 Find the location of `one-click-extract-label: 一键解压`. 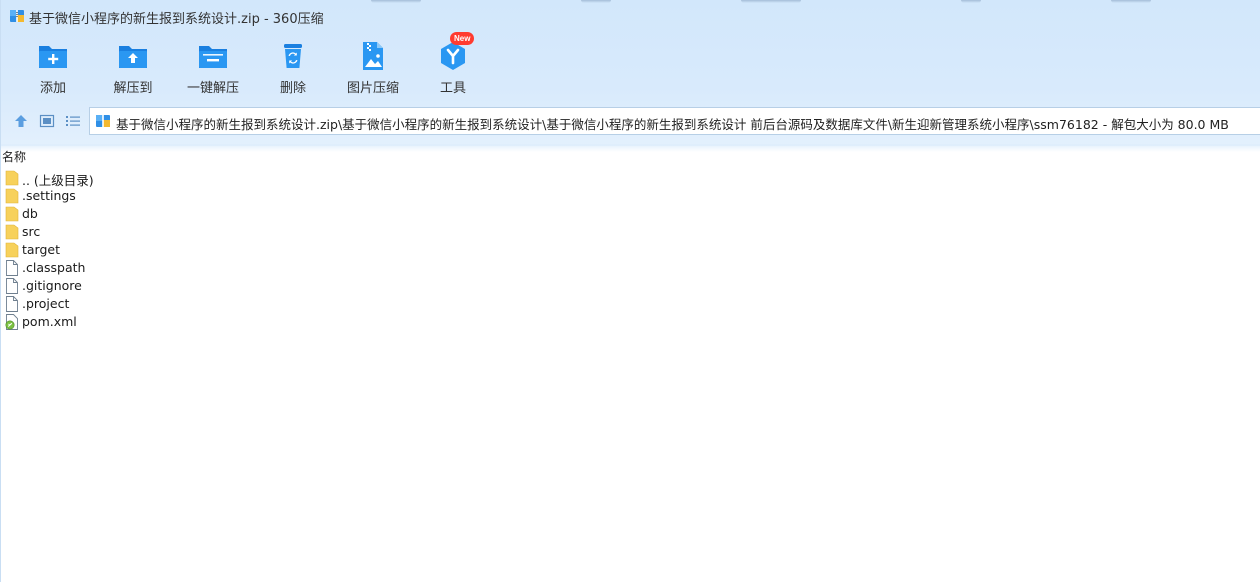

one-click-extract-label: 一键解压 is located at coordinates (212, 88).